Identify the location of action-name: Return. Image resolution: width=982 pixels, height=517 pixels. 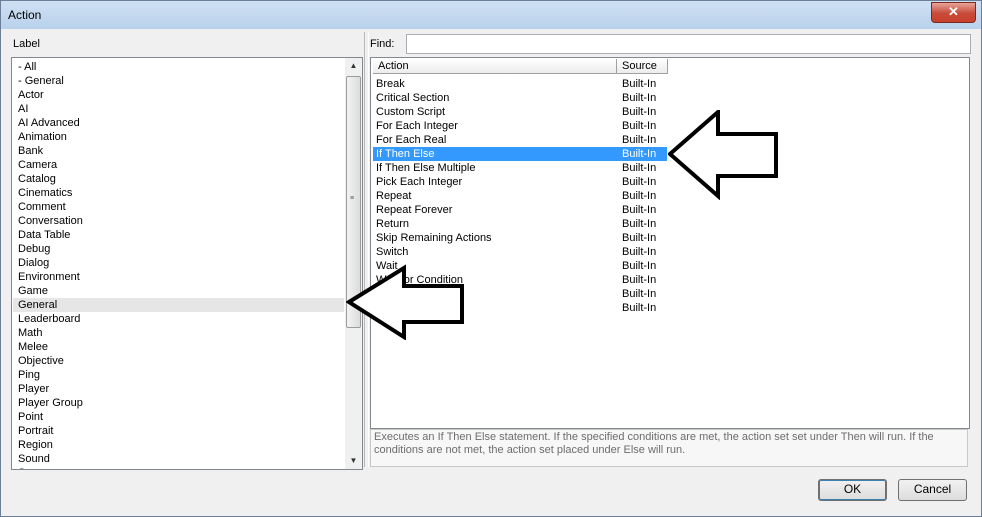
(393, 224).